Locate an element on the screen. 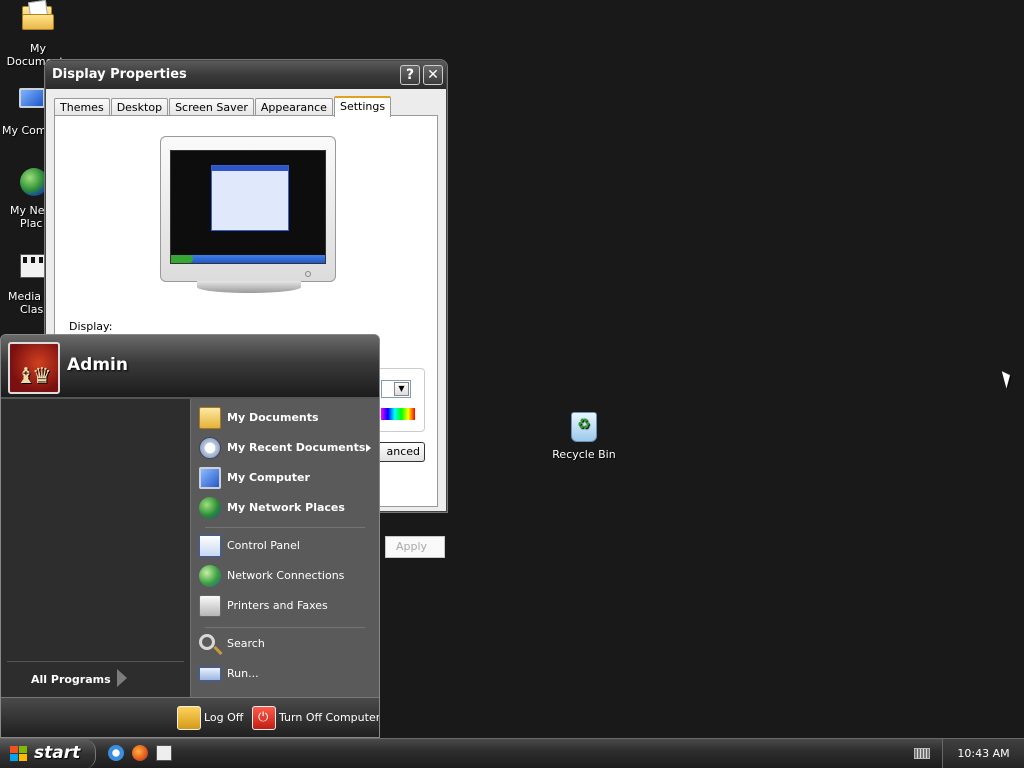  menu-item-label: Control Panel is located at coordinates (263, 545).